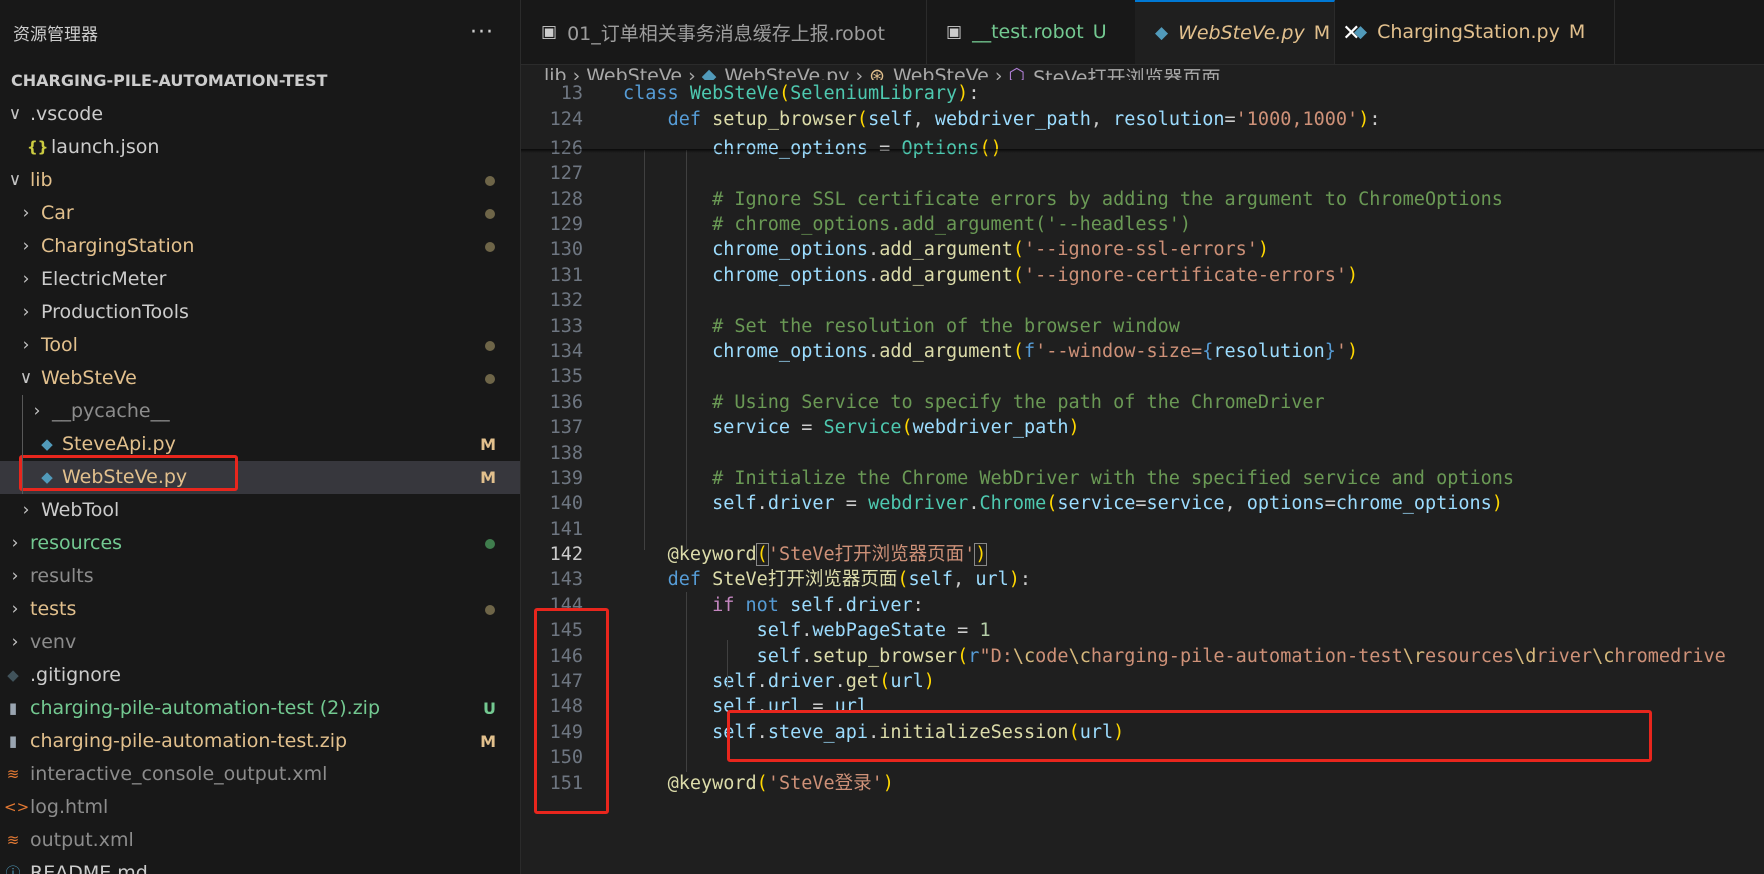  What do you see at coordinates (260, 378) in the screenshot?
I see `tree-item: ∨ WebSteVe` at bounding box center [260, 378].